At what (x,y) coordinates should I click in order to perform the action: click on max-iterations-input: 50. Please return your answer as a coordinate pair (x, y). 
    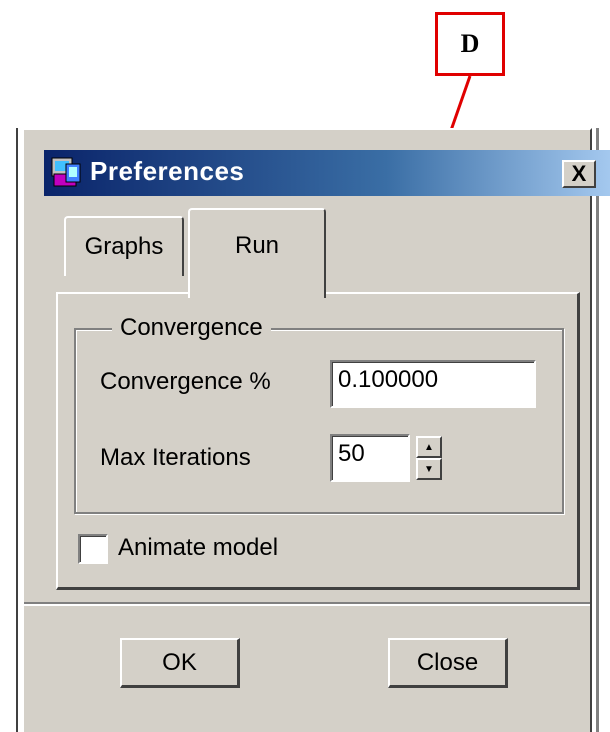
    Looking at the image, I should click on (370, 458).